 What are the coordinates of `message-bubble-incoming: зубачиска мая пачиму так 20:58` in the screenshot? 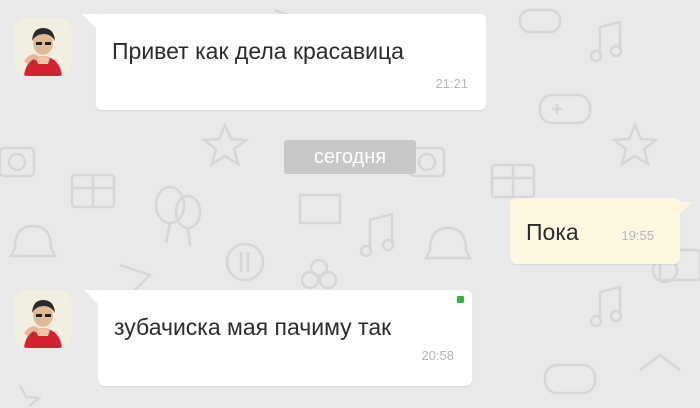 It's located at (278, 338).